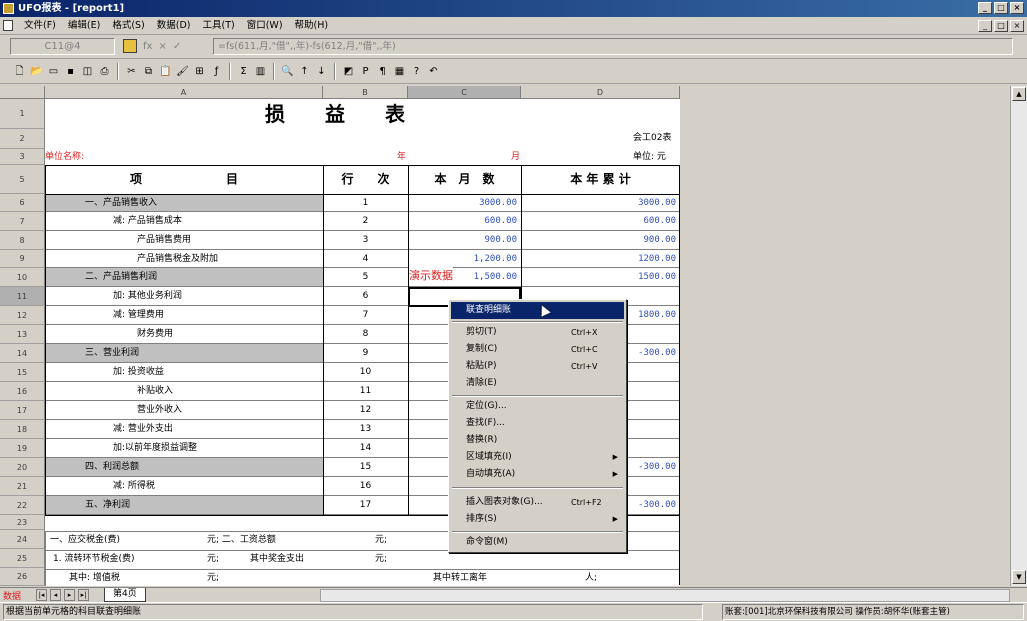 This screenshot has width=1027, height=621. I want to click on menu-tools: 工具(T), so click(219, 26).